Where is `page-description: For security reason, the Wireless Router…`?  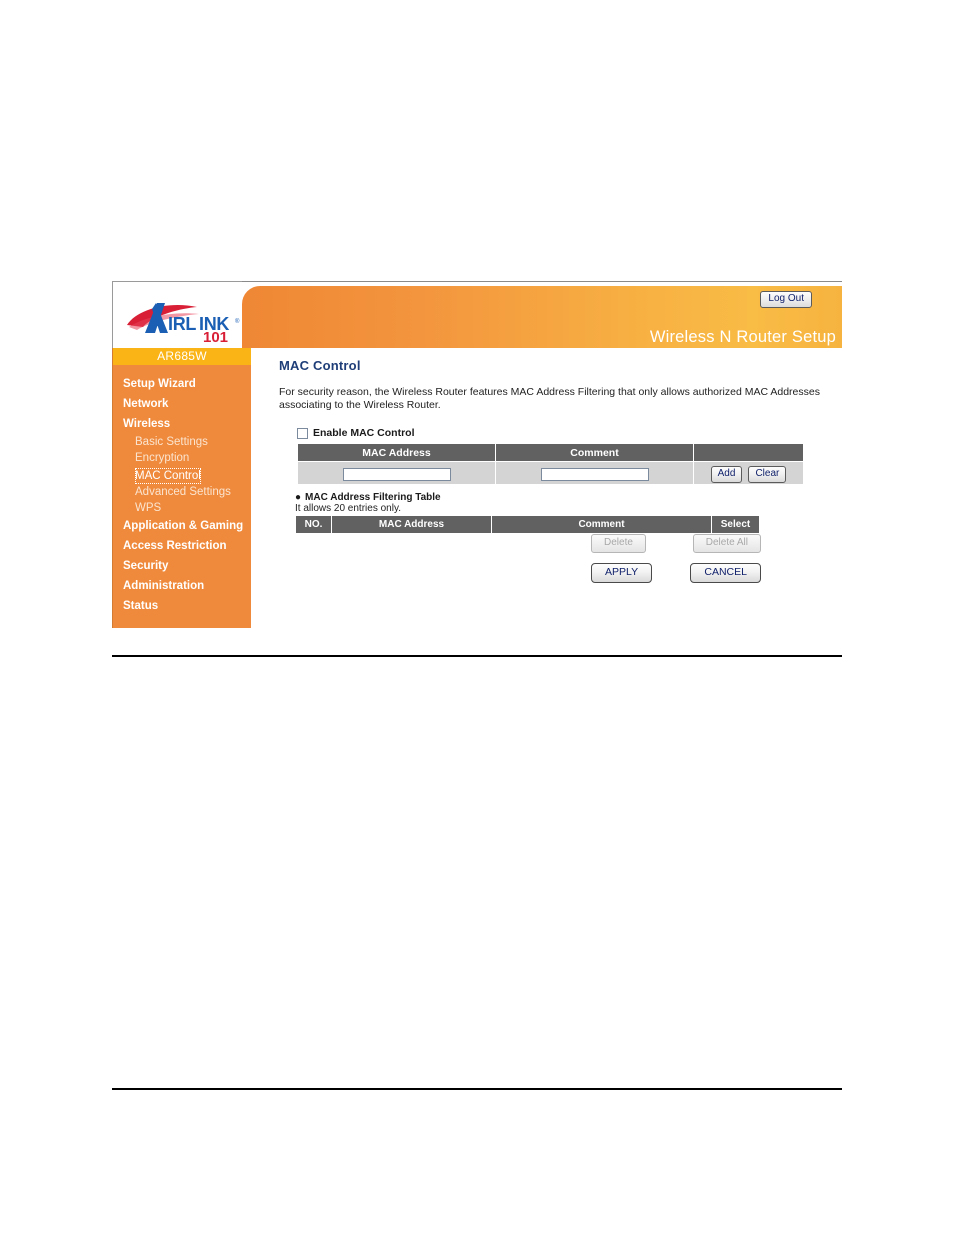 page-description: For security reason, the Wireless Router… is located at coordinates (549, 398).